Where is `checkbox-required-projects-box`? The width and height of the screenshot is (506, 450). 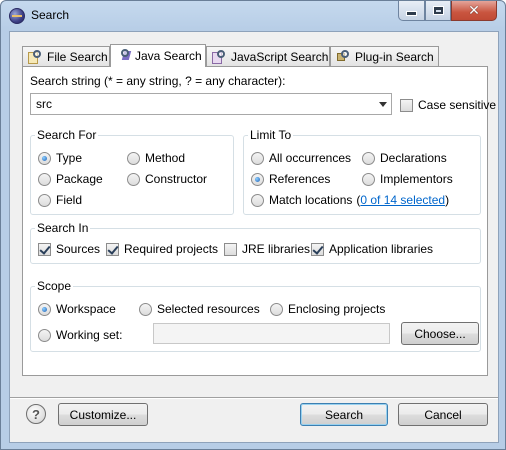 checkbox-required-projects-box is located at coordinates (112, 249).